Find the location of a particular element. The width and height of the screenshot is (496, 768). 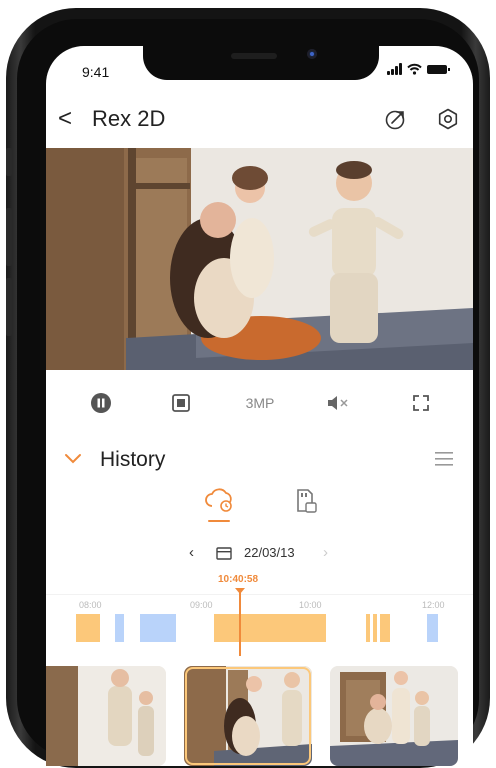

timeline-current-time: 10:40:58 is located at coordinates (238, 579).